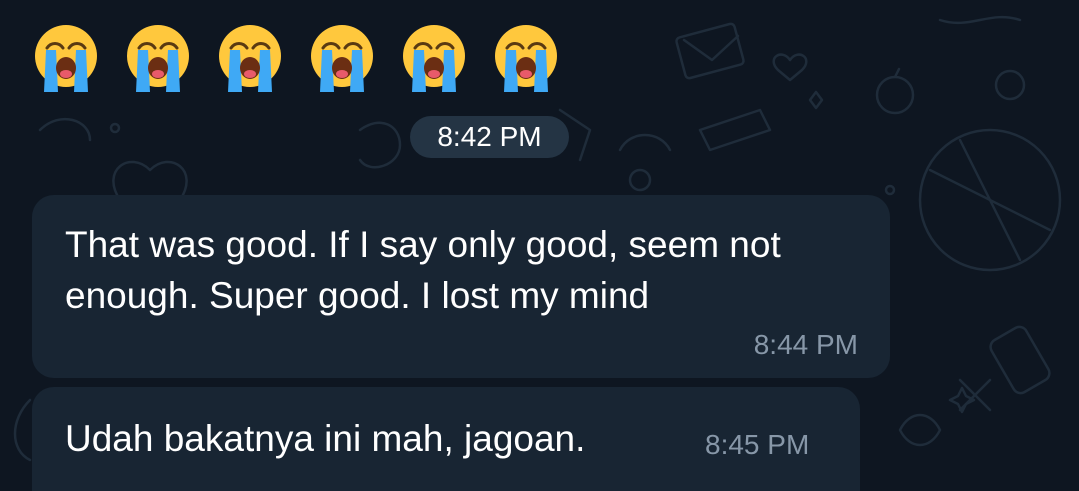 The width and height of the screenshot is (1079, 491). What do you see at coordinates (296, 59) in the screenshot?
I see `emoji-message` at bounding box center [296, 59].